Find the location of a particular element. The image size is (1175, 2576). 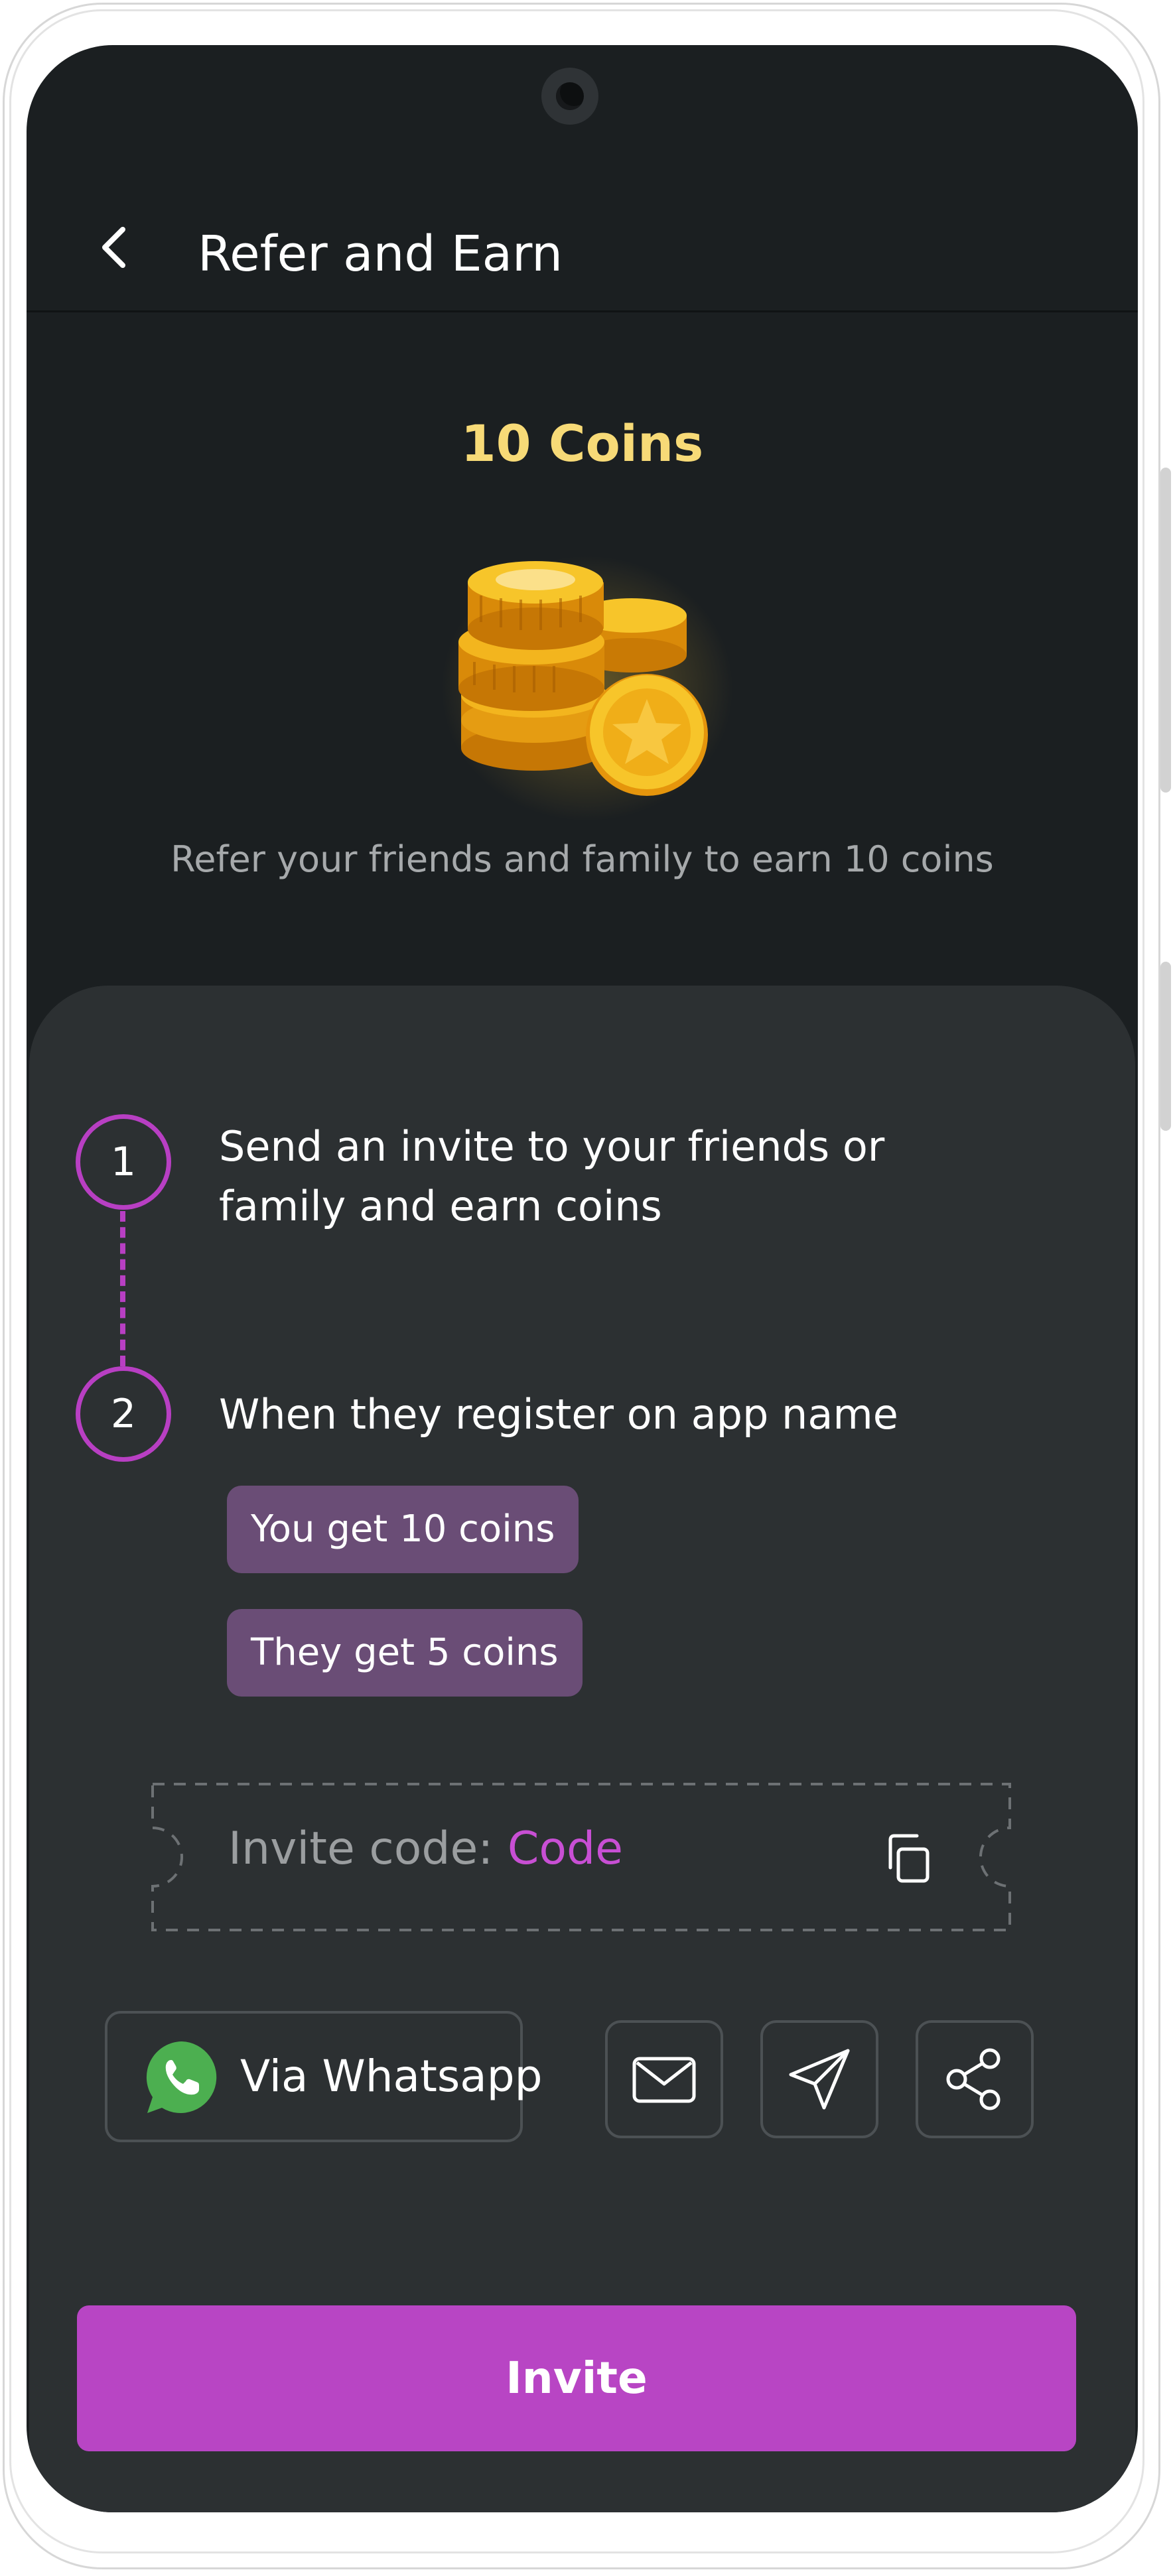

page-title: Refer and Earn is located at coordinates (380, 254).